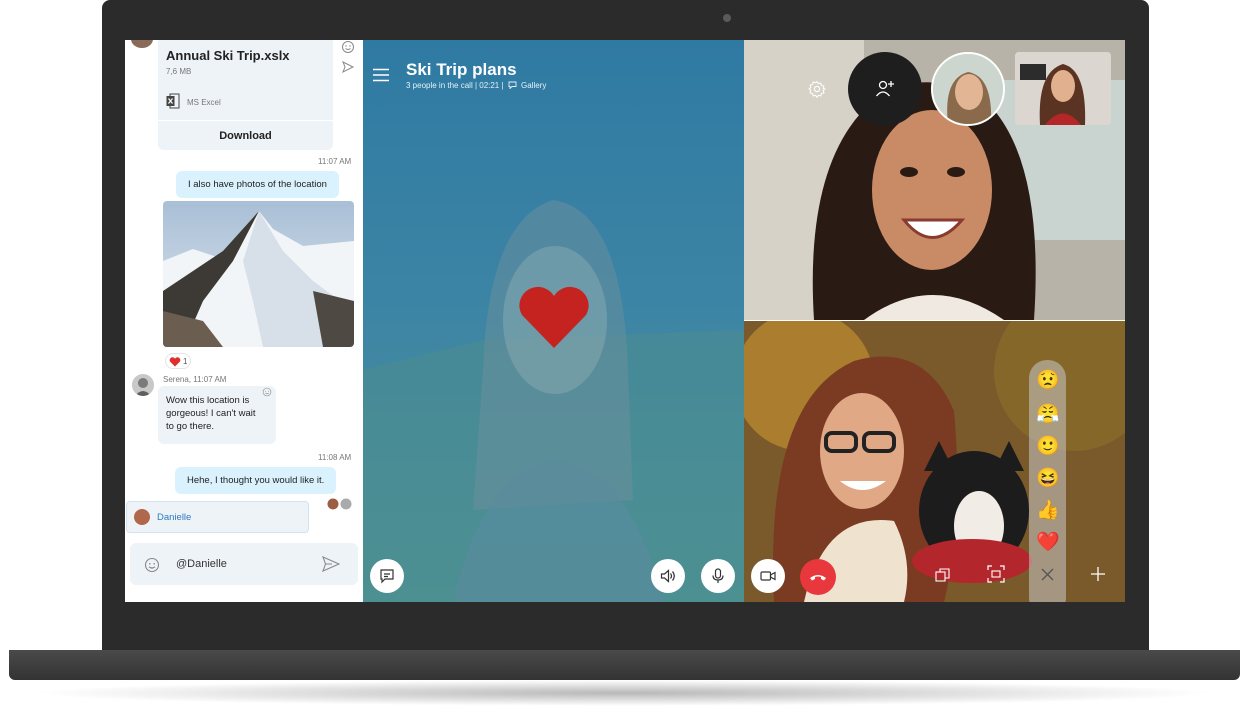 The height and width of the screenshot is (723, 1248). Describe the element at coordinates (335, 161) in the screenshot. I see `message-timestamp: 11:07 AM` at that location.